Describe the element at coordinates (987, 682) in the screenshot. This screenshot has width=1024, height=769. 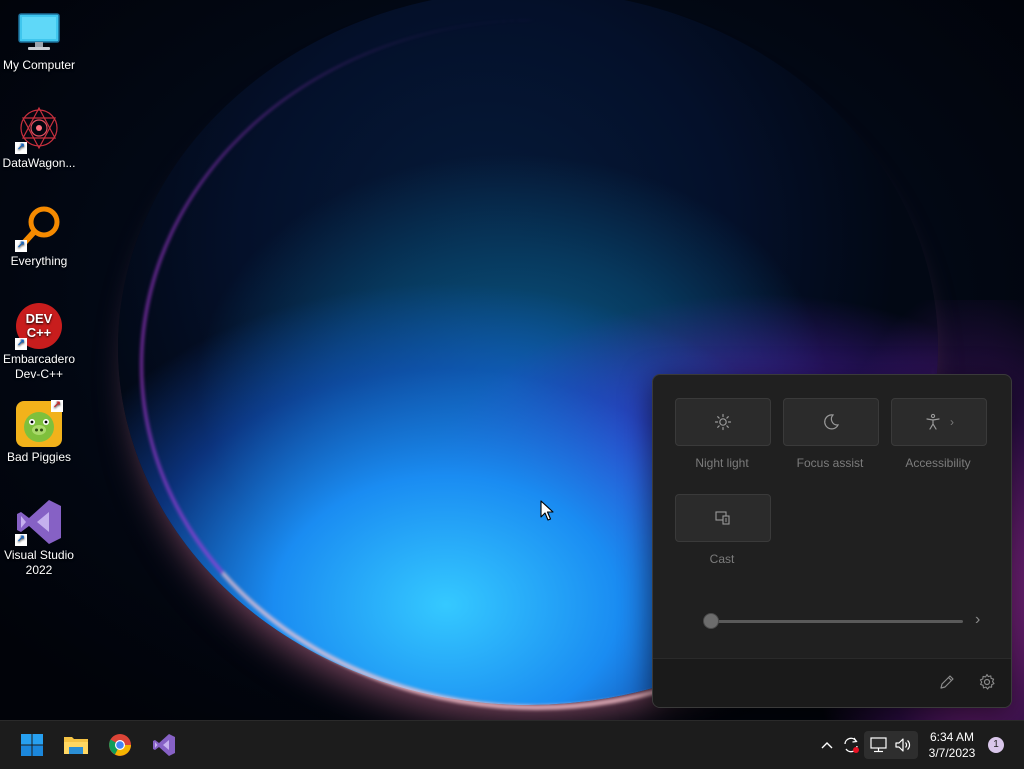
I see `gear-icon` at that location.